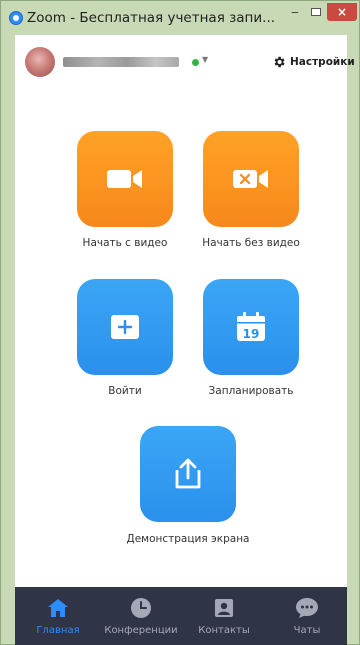 This screenshot has width=360, height=645. What do you see at coordinates (251, 243) in the screenshot?
I see `start-without-video-label: Начать без видео` at bounding box center [251, 243].